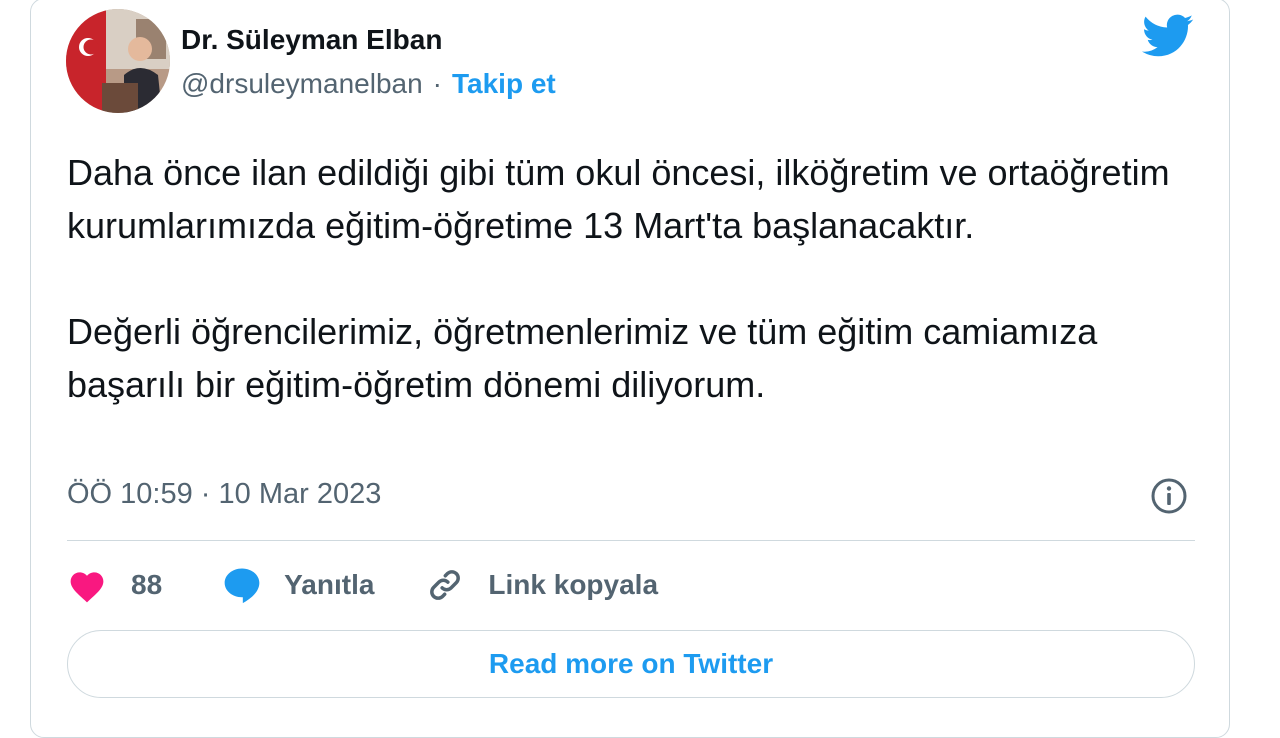 This screenshot has width=1280, height=738. I want to click on avatar, so click(118, 61).